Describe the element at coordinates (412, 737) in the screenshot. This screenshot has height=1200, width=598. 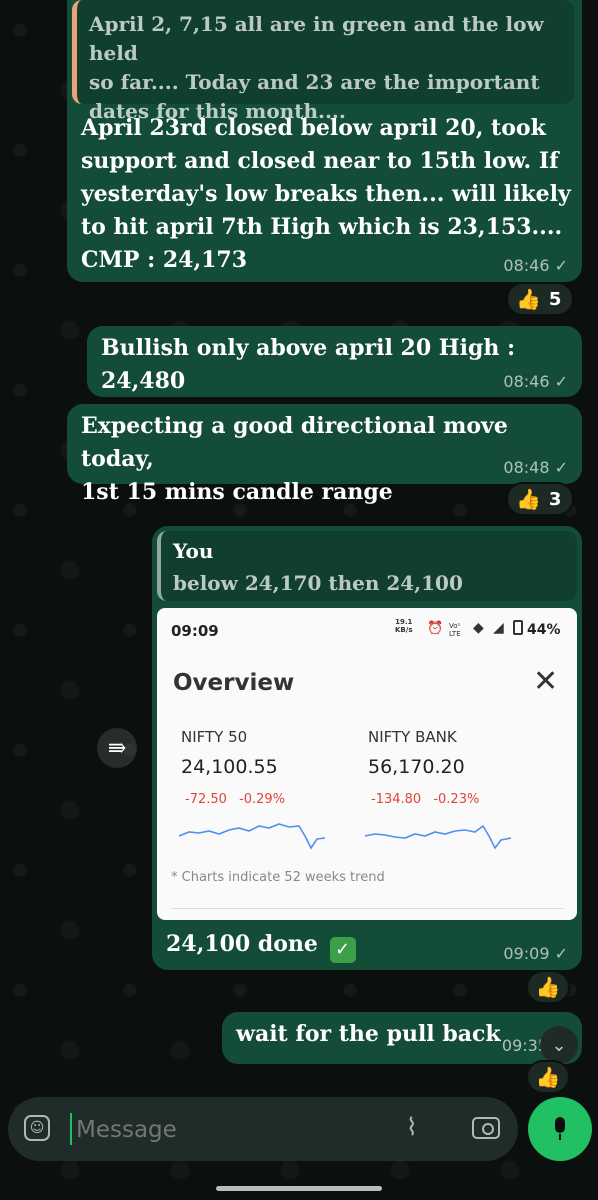
I see `index-name-bank: NIFTY BANK` at that location.